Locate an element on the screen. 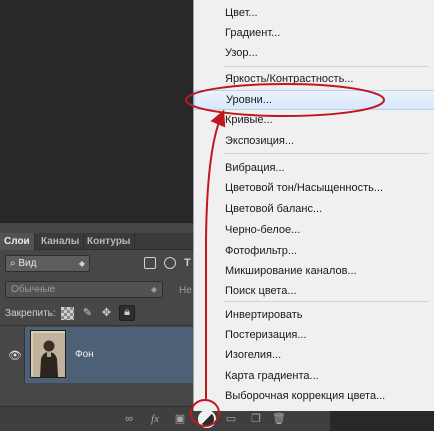  photo-portrait-image is located at coordinates (48, 354).